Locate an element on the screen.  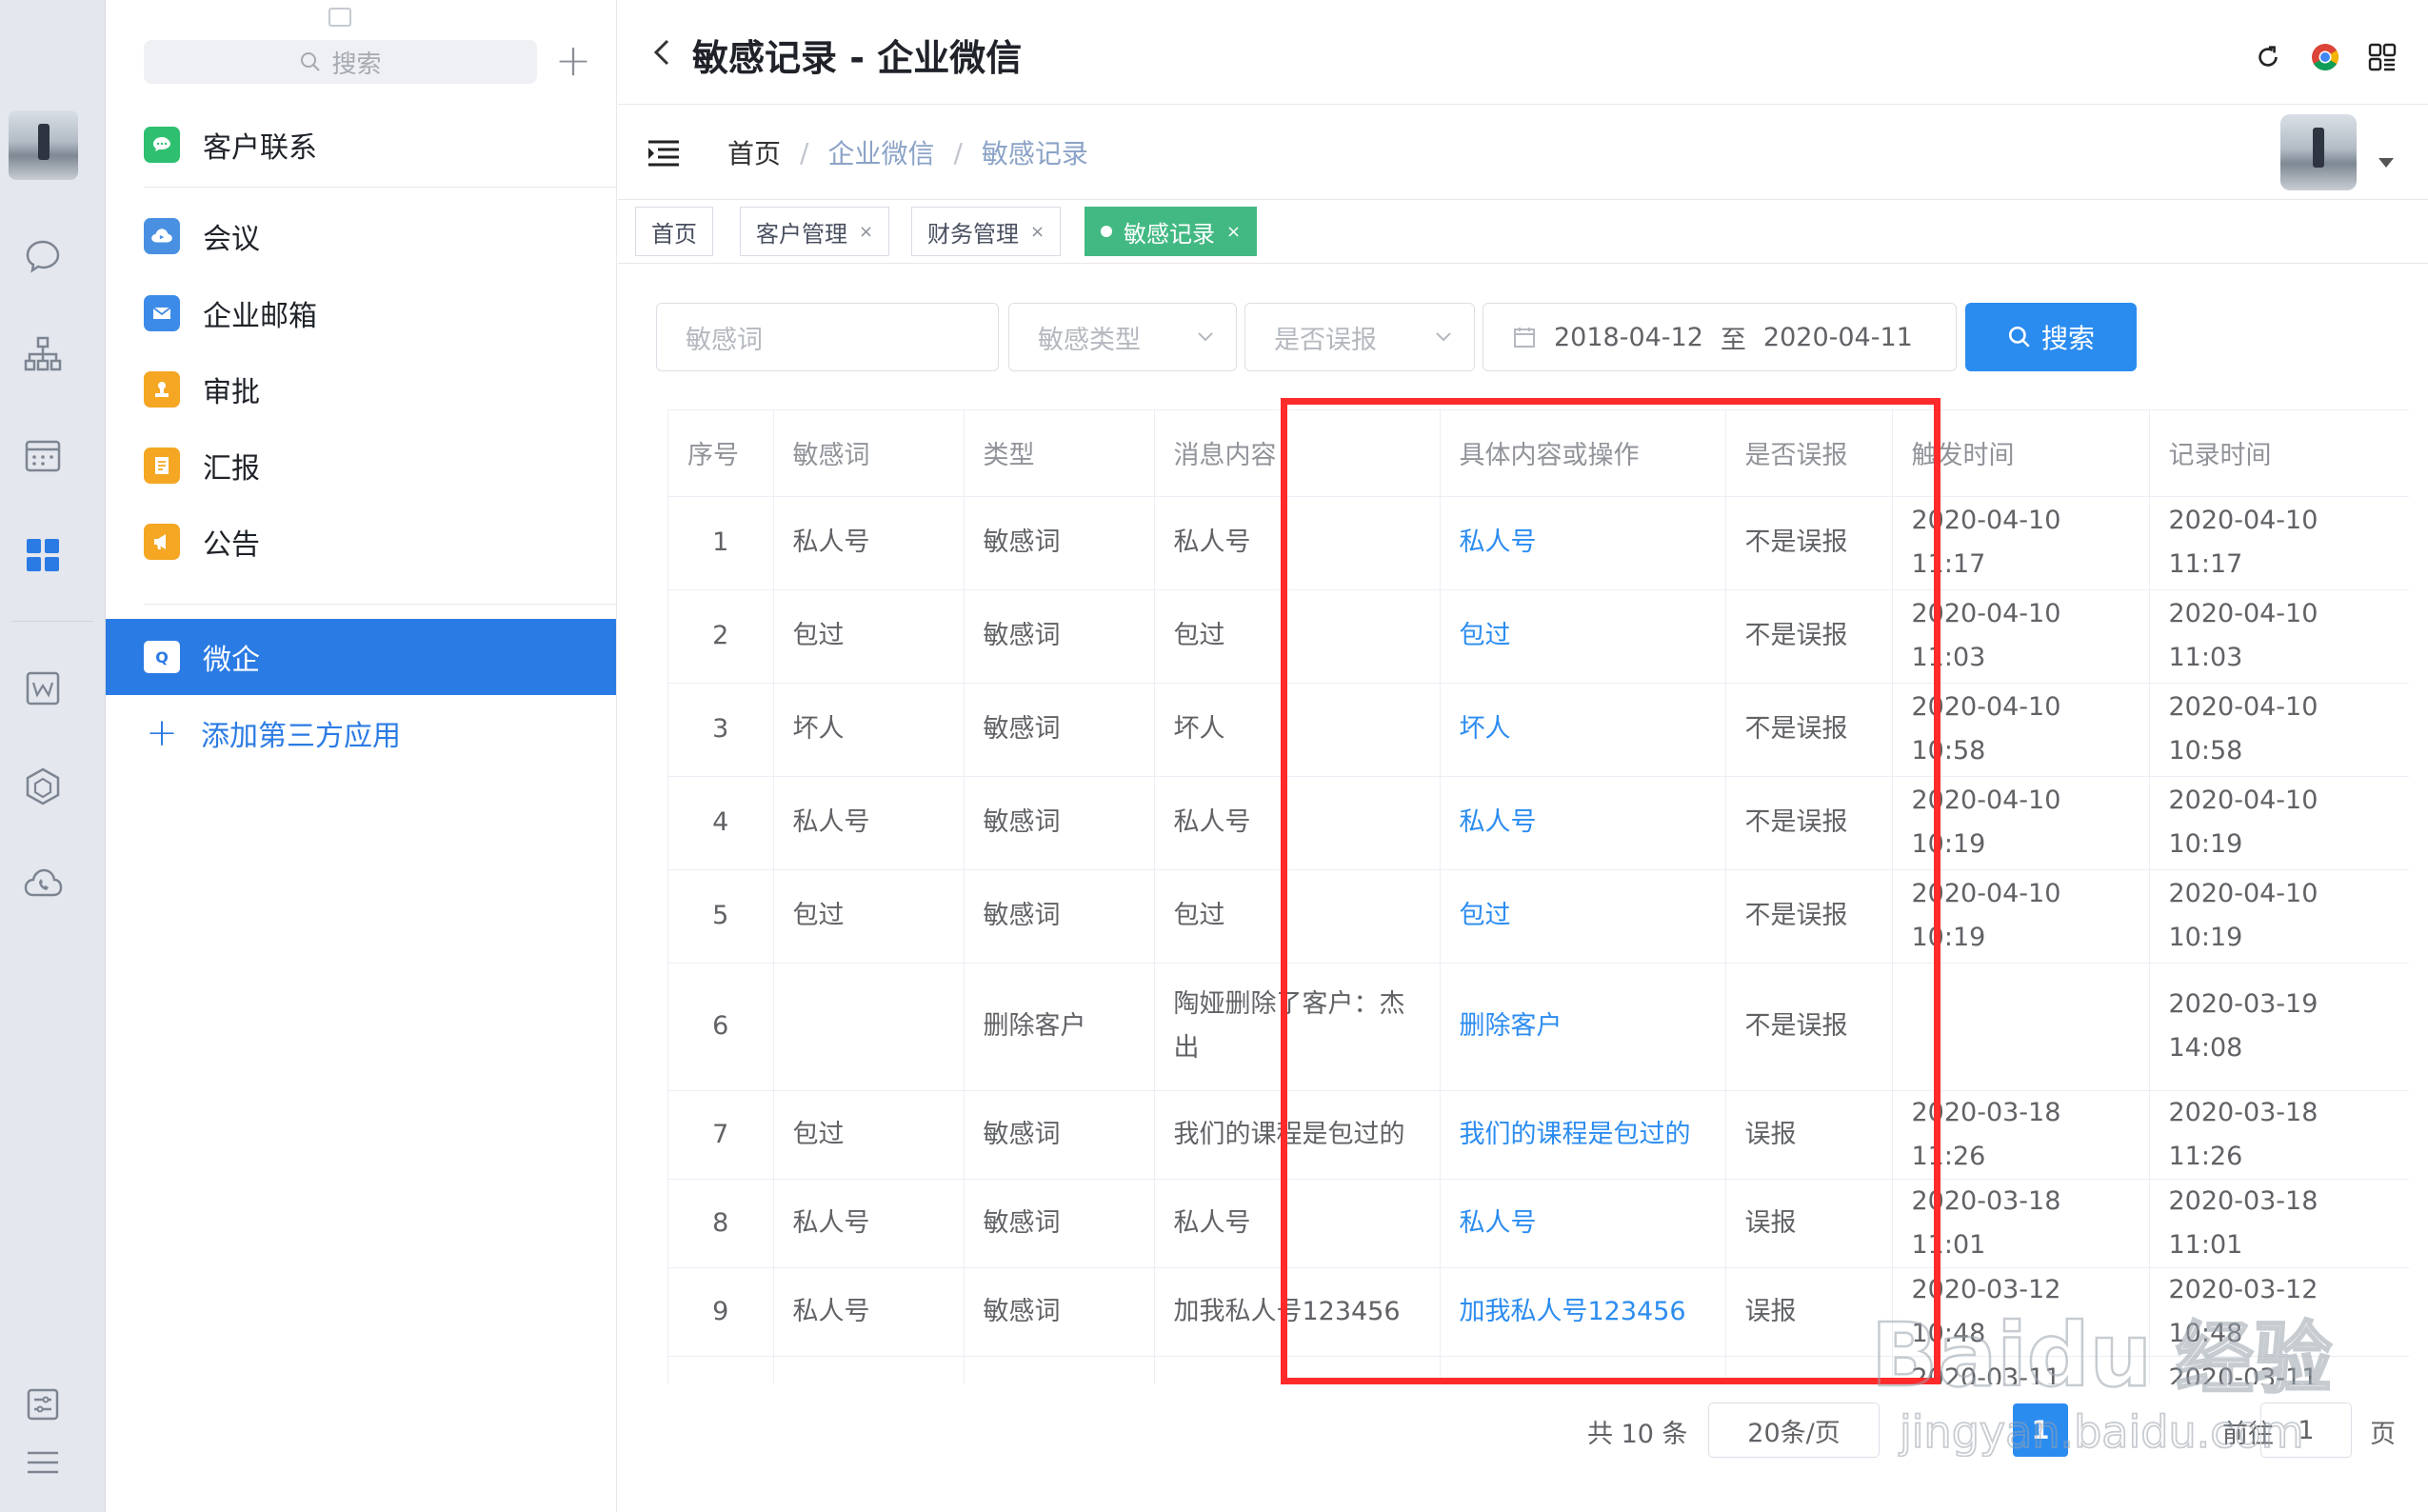
app-grid-icon is located at coordinates (2382, 57).